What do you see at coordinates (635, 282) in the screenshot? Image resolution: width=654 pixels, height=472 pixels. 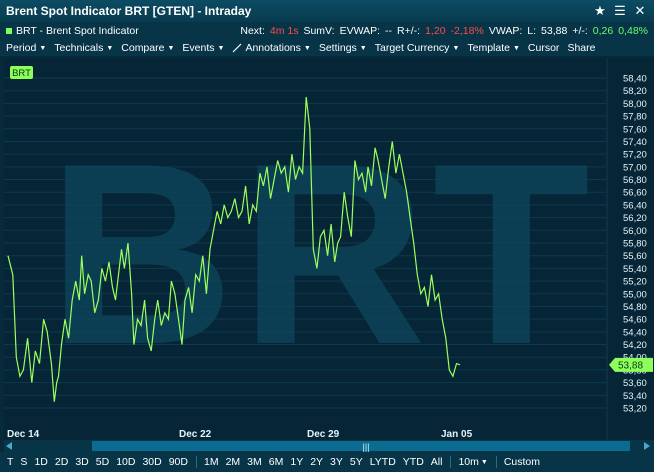 I see `y-tick-label: 55,20` at bounding box center [635, 282].